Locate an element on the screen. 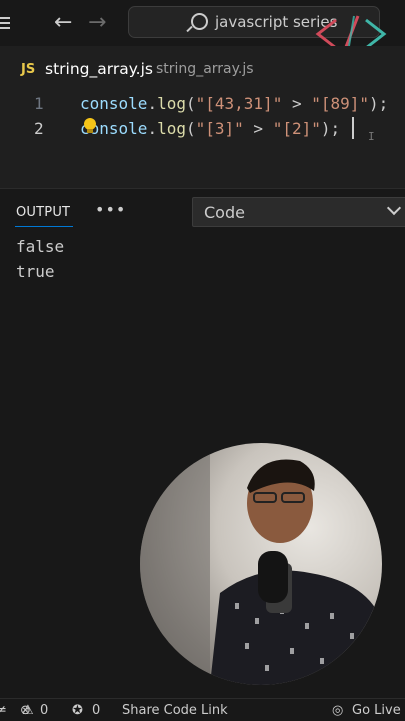 This screenshot has height=721, width=405. javascript-file-icon: JS is located at coordinates (28, 69).